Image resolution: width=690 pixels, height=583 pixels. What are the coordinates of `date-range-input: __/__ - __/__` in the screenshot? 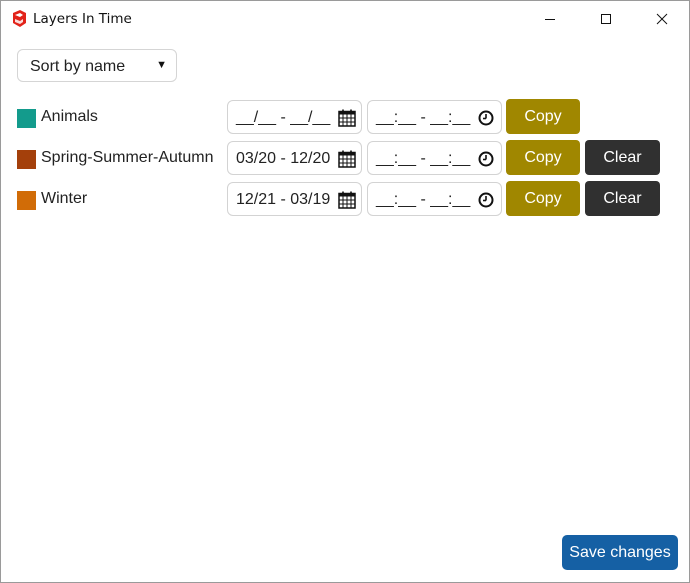 It's located at (294, 117).